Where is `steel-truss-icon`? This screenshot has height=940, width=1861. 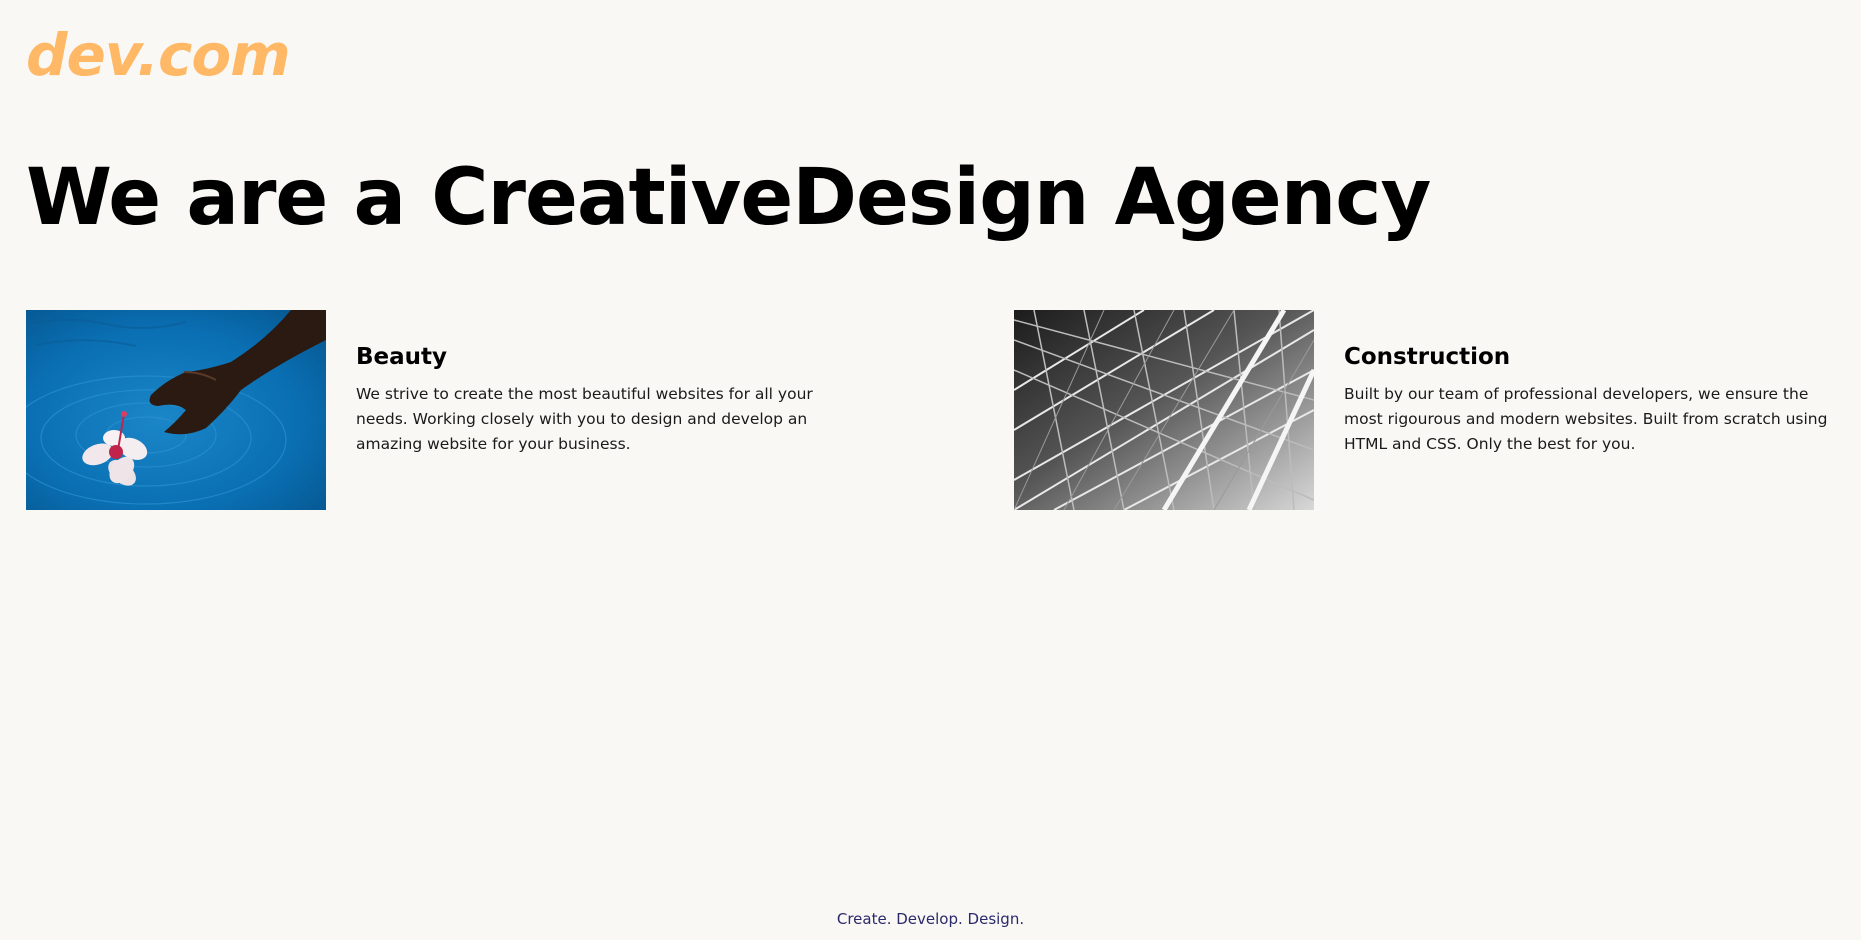 steel-truss-icon is located at coordinates (1164, 410).